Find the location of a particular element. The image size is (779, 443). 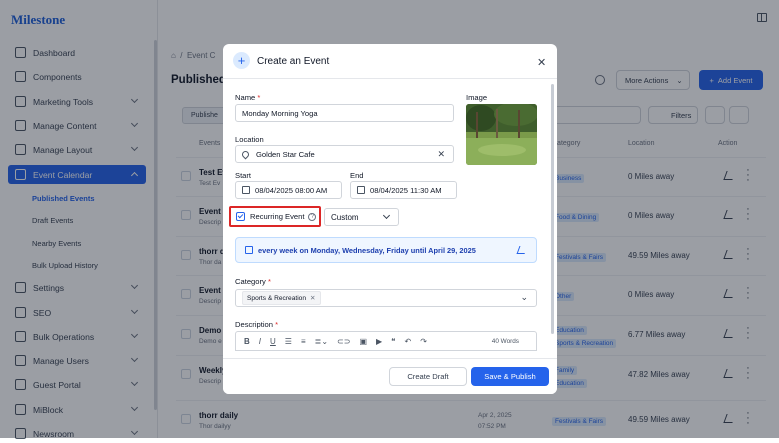

name-label: Name * is located at coordinates (248, 97).